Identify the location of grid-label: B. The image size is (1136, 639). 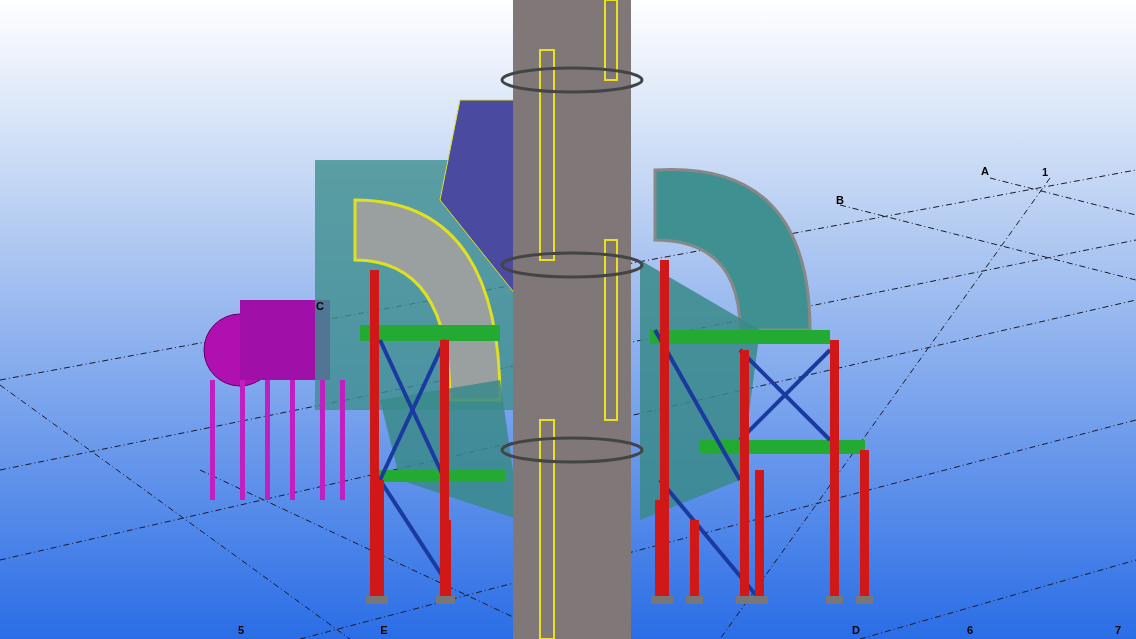
(840, 200).